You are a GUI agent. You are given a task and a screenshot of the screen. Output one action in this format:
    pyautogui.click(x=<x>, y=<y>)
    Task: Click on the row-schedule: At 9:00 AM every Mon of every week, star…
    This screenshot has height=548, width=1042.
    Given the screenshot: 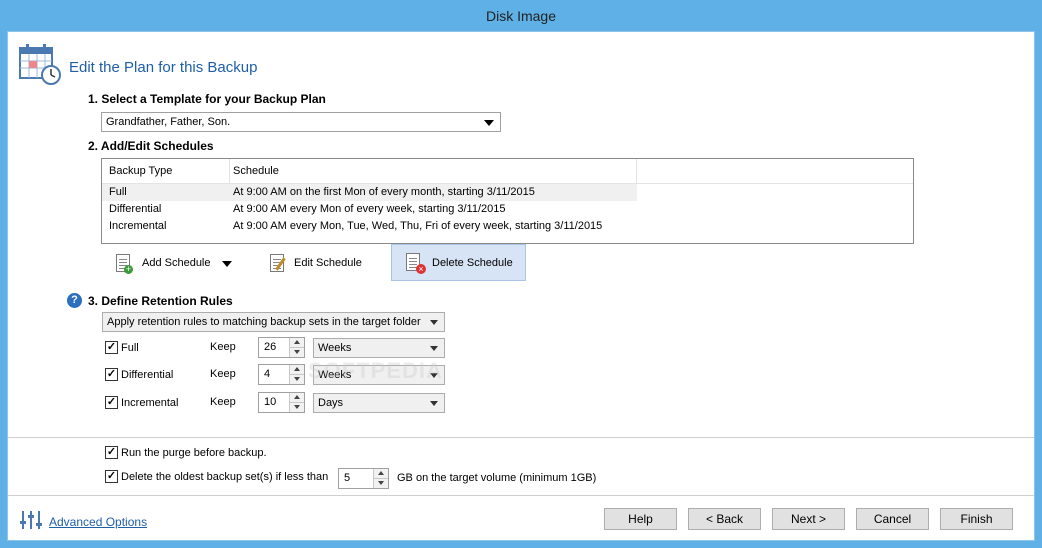 What is the action you would take?
    pyautogui.click(x=369, y=209)
    